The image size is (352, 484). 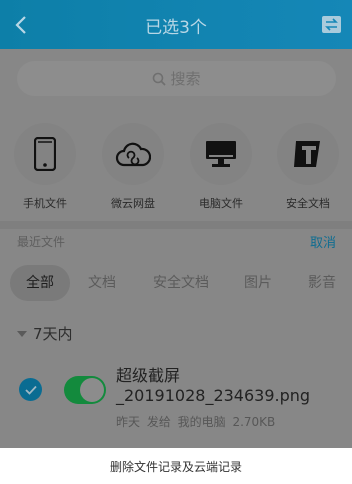 I want to click on file-name: 超级截屏_20191028_234639.png, so click(x=213, y=385).